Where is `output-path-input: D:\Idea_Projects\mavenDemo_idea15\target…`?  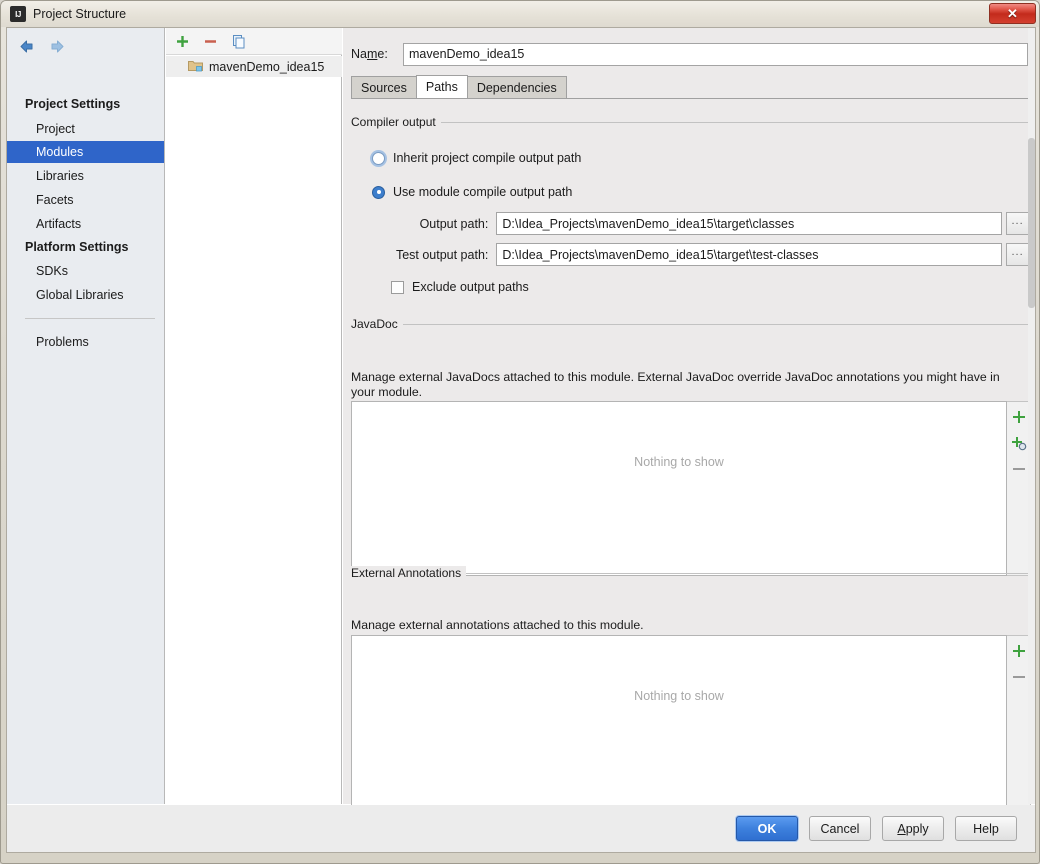 output-path-input: D:\Idea_Projects\mavenDemo_idea15\target… is located at coordinates (749, 223).